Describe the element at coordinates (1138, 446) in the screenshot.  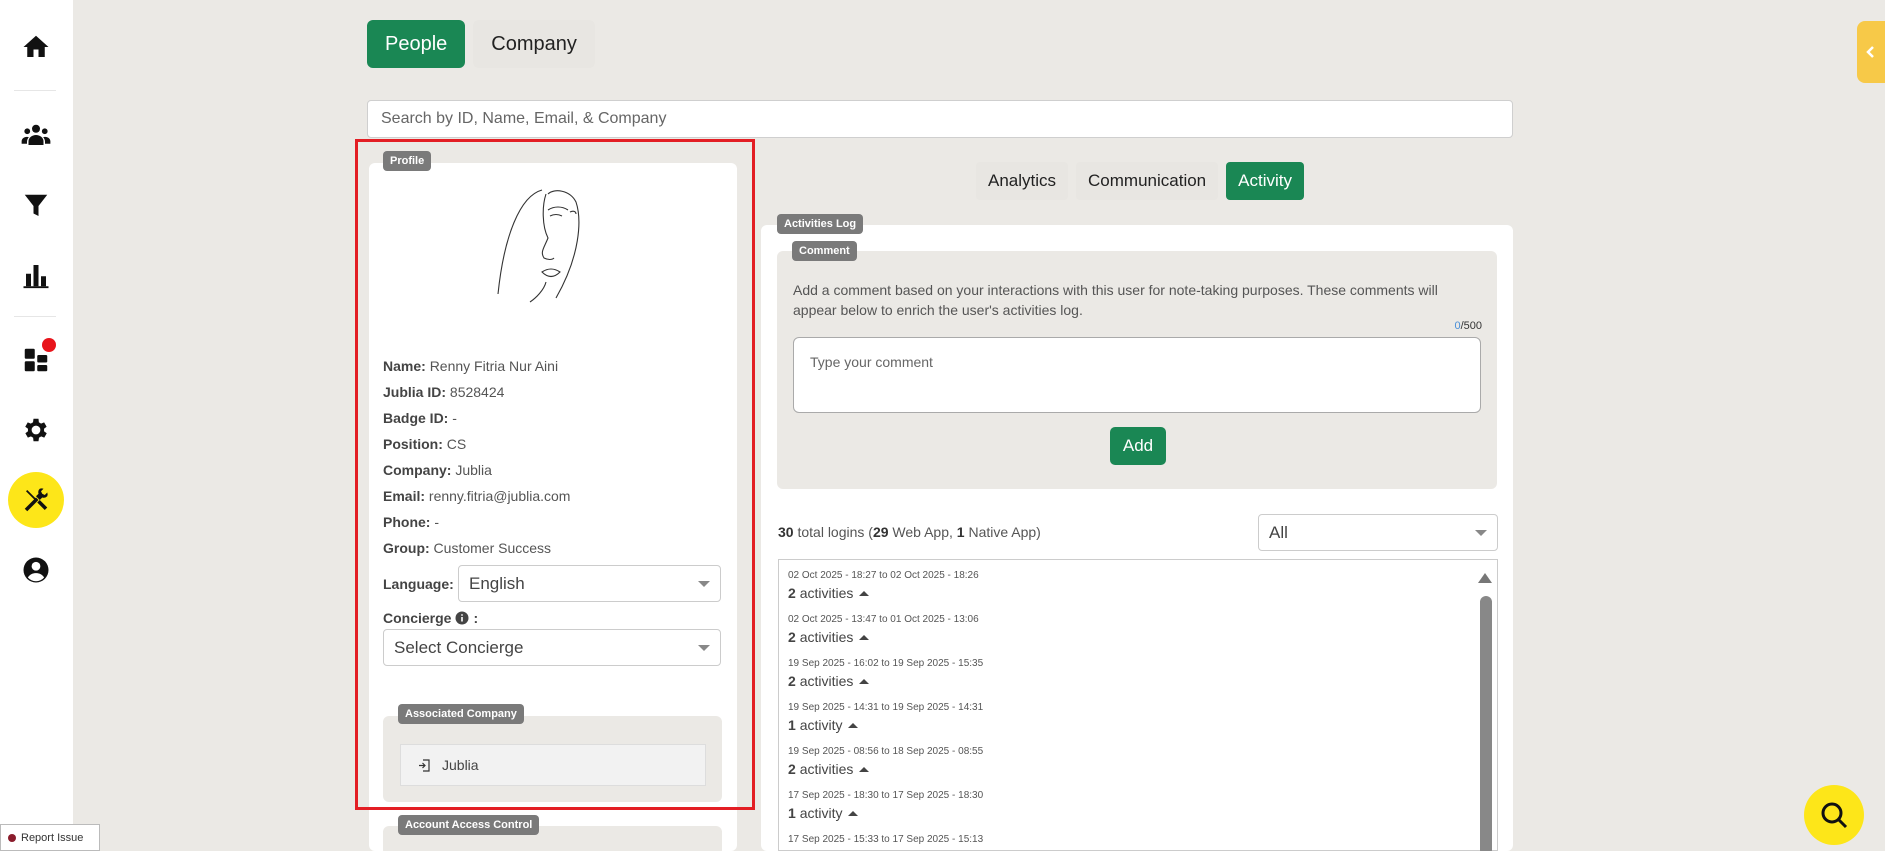
I see `add-comment-button: Add` at that location.